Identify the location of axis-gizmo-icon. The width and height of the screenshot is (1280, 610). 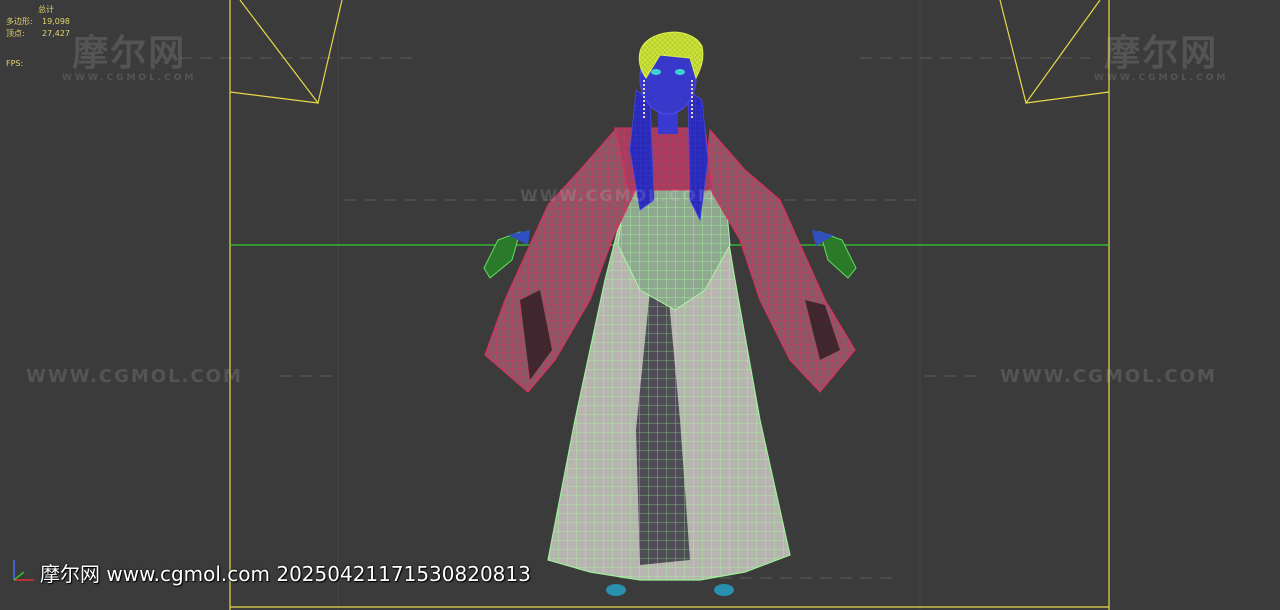
(23, 570).